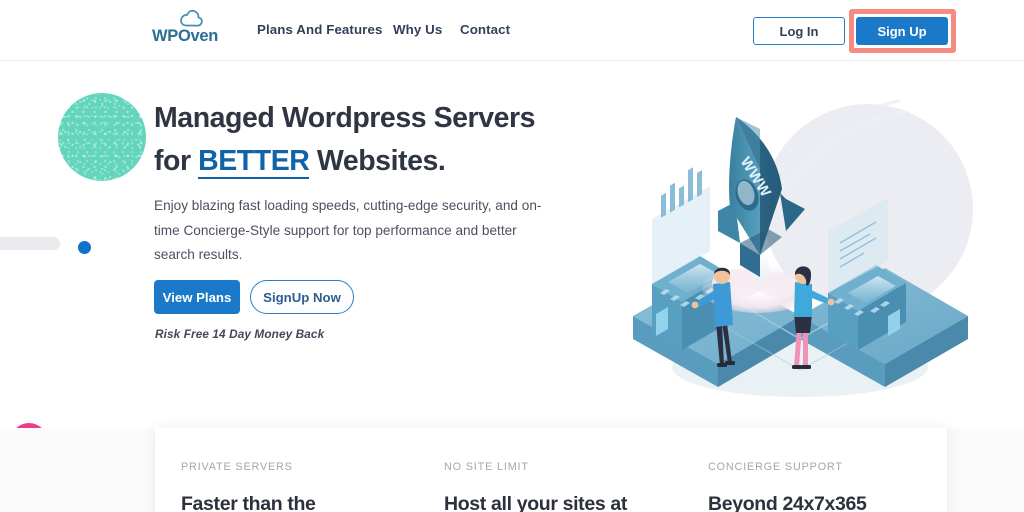 The image size is (1024, 512). I want to click on headline-emphasis-better: BETTER, so click(254, 162).